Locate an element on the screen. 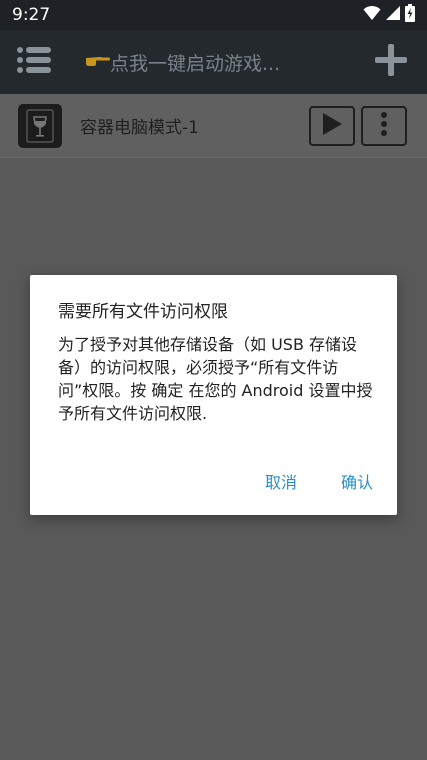  plus-icon is located at coordinates (391, 62).